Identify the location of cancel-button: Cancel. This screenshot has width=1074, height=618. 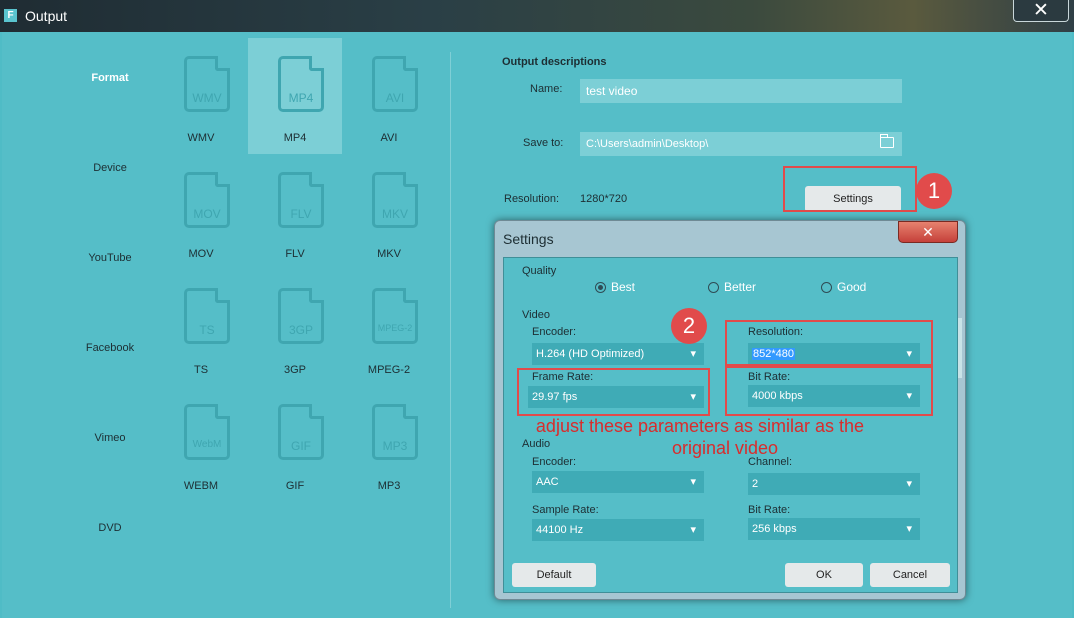
(910, 575).